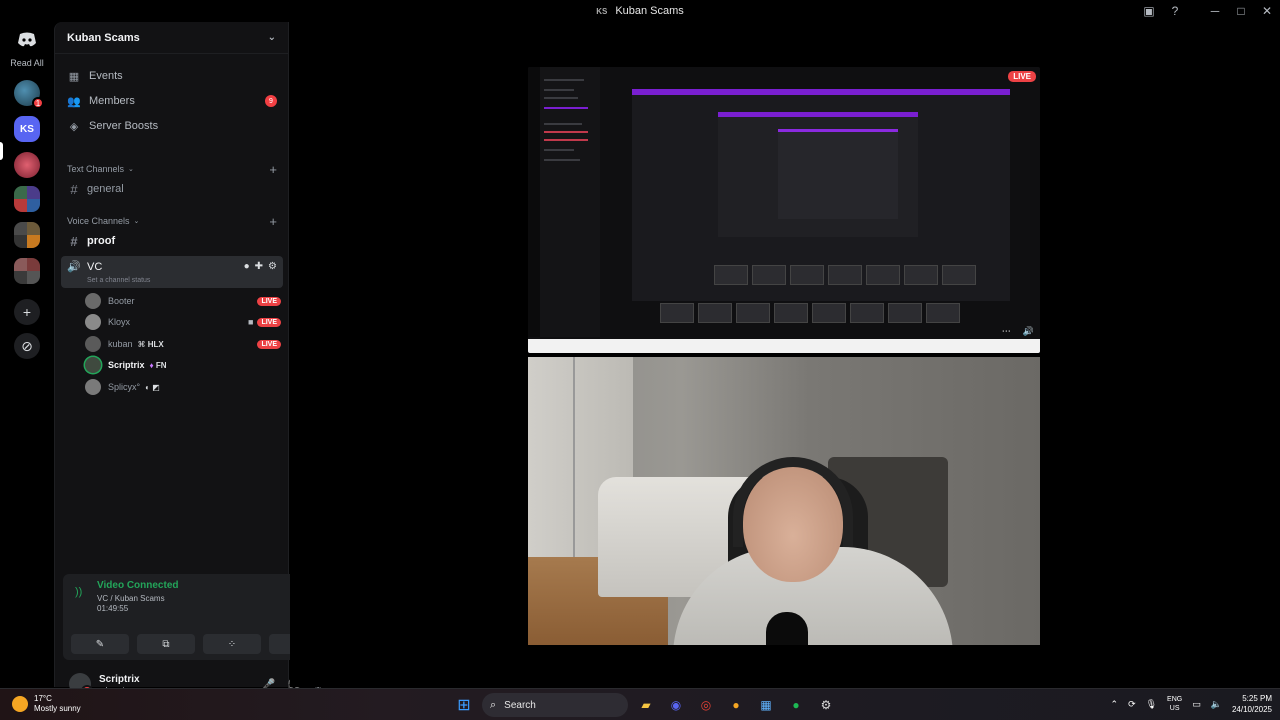 This screenshot has width=1280, height=720. Describe the element at coordinates (27, 312) in the screenshot. I see `add-server-icon: +` at that location.